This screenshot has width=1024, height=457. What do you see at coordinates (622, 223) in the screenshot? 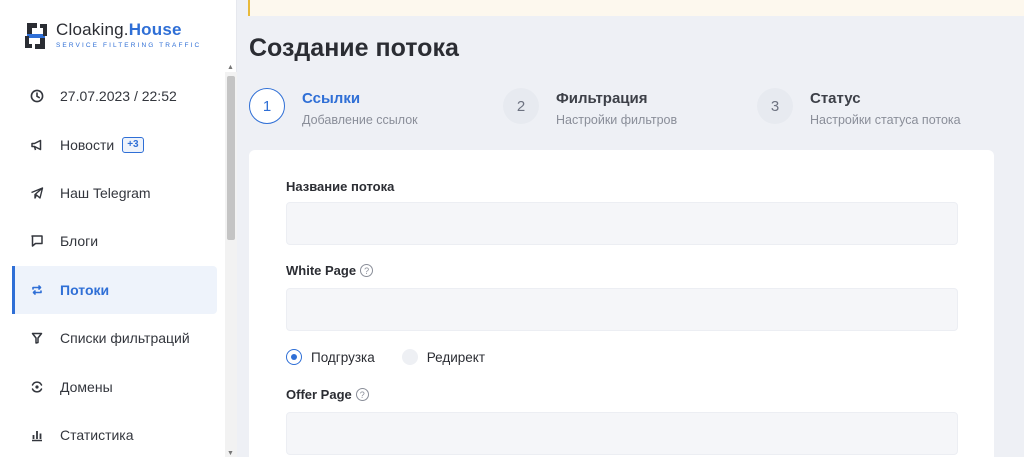
I see `stream-name-input` at bounding box center [622, 223].